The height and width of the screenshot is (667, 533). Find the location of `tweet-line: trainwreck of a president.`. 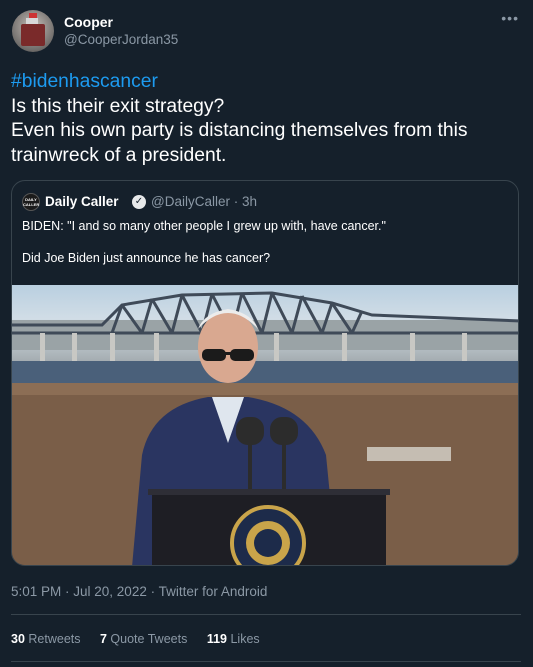

tweet-line: trainwreck of a president. is located at coordinates (119, 155).